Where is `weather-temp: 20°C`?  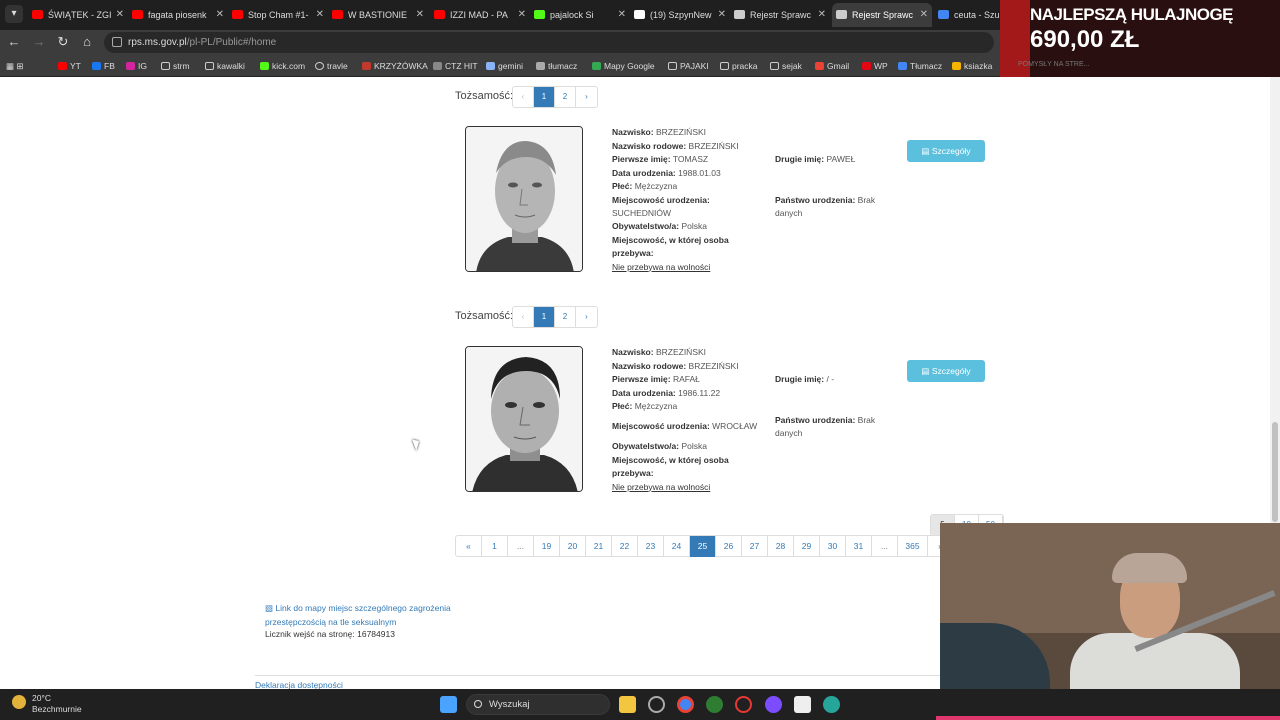
weather-temp: 20°C is located at coordinates (41, 698).